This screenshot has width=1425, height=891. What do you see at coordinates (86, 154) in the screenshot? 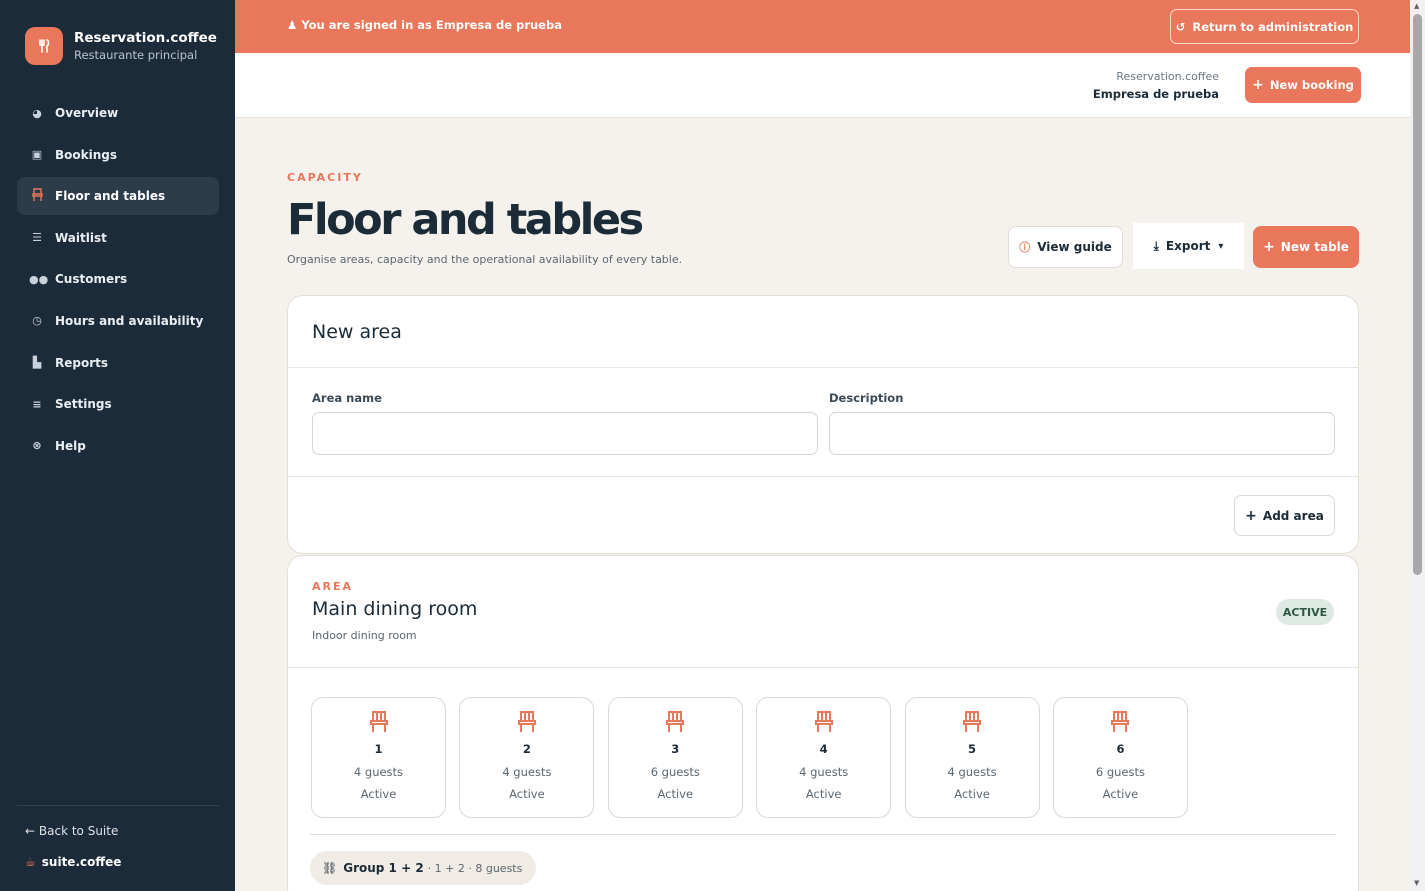
I see `sidebar-item-label: Bookings` at bounding box center [86, 154].